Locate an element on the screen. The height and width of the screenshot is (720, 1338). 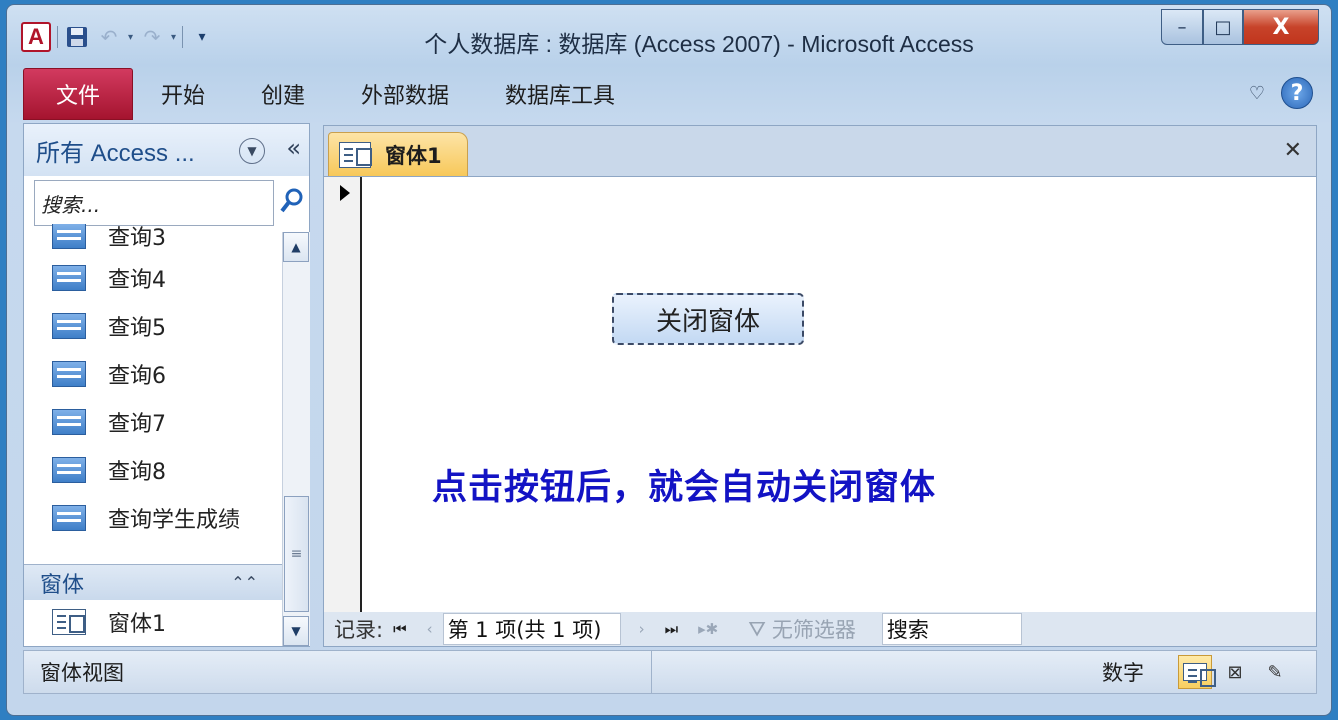
close-button: X is located at coordinates (1281, 27).